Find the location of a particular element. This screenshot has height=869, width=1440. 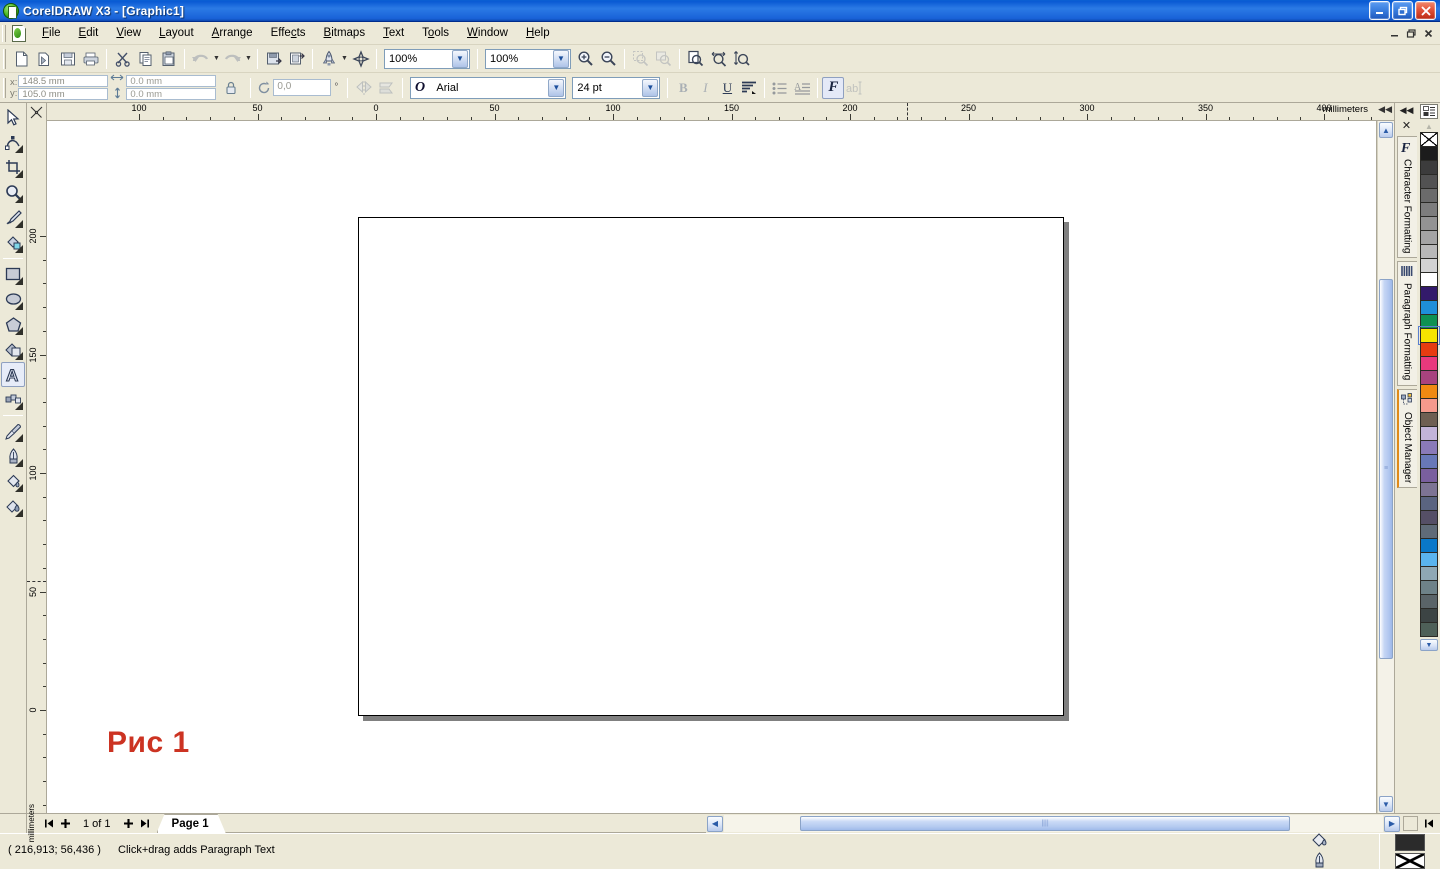

edit-text-icon: ab is located at coordinates (855, 88).